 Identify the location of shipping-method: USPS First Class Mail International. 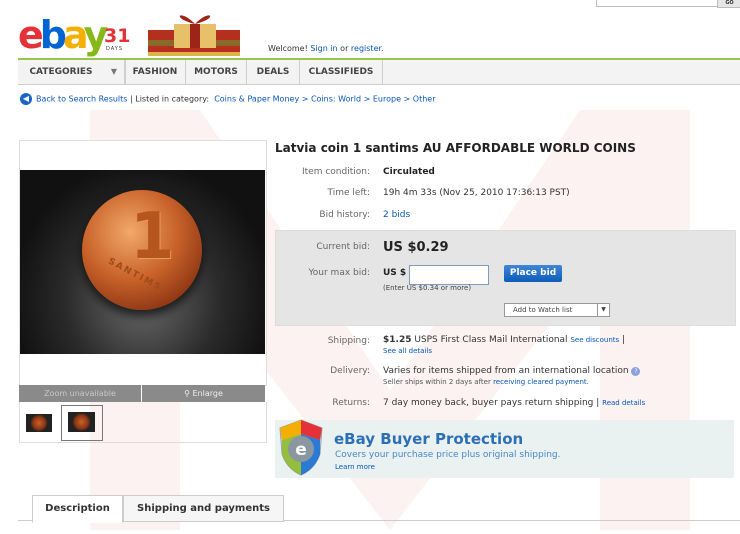
(489, 340).